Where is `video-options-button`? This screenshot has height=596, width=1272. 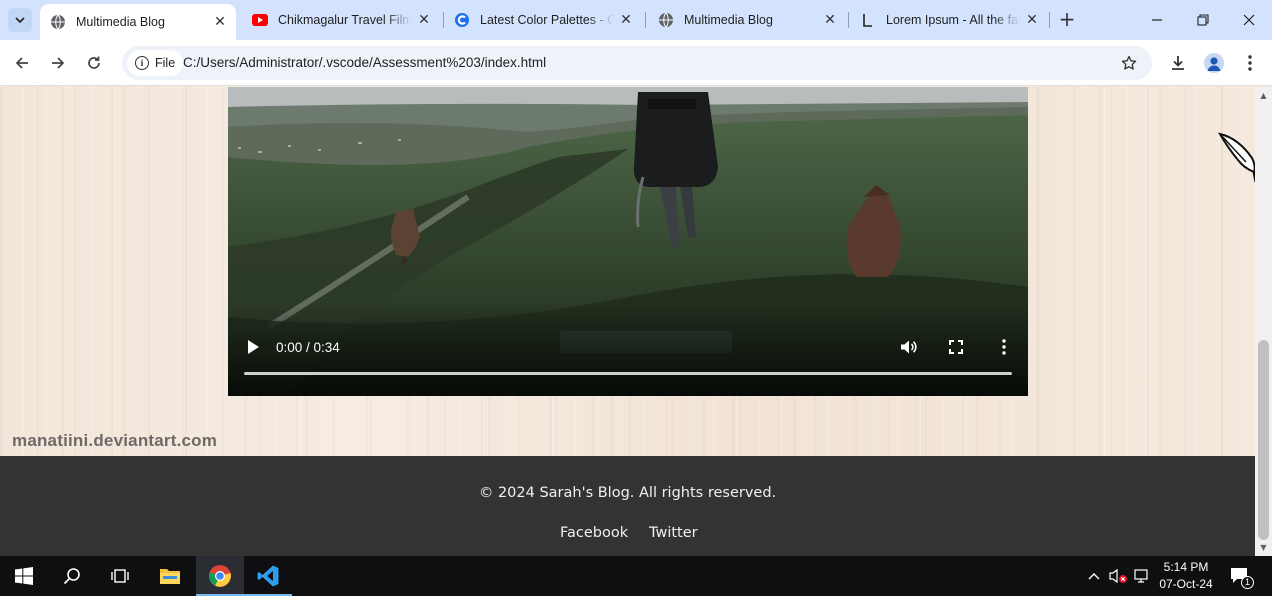 video-options-button is located at coordinates (1004, 347).